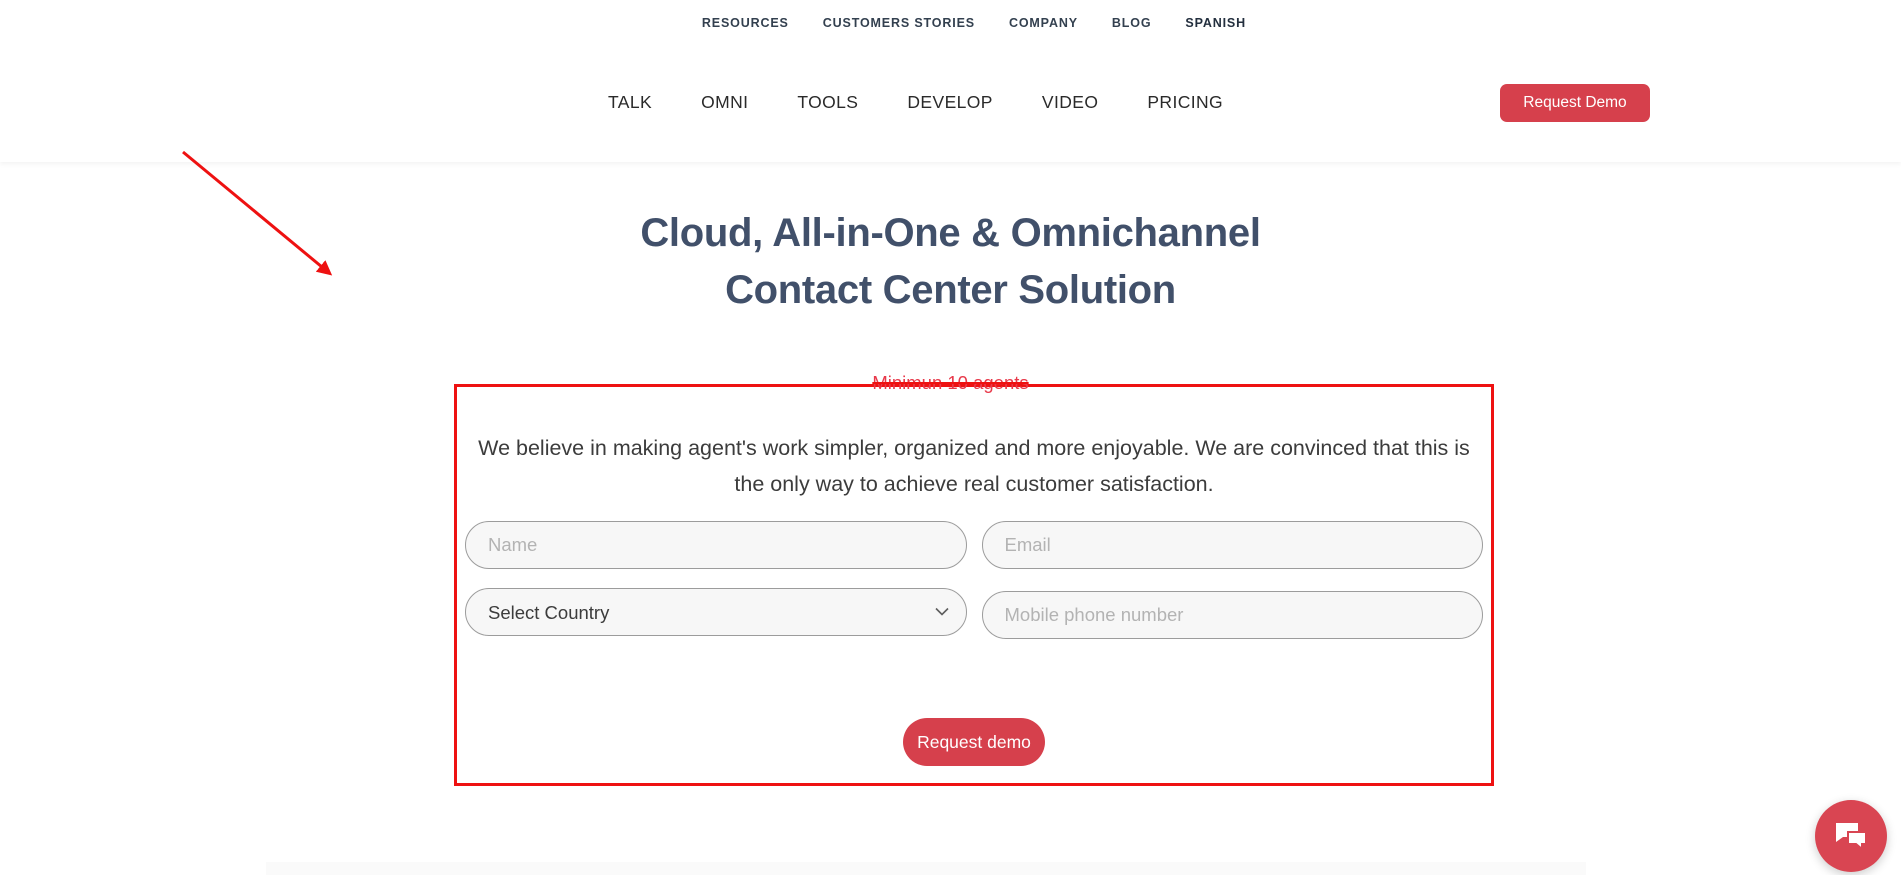 This screenshot has width=1901, height=875. Describe the element at coordinates (1043, 23) in the screenshot. I see `topnav-item-company: COMPANY` at that location.